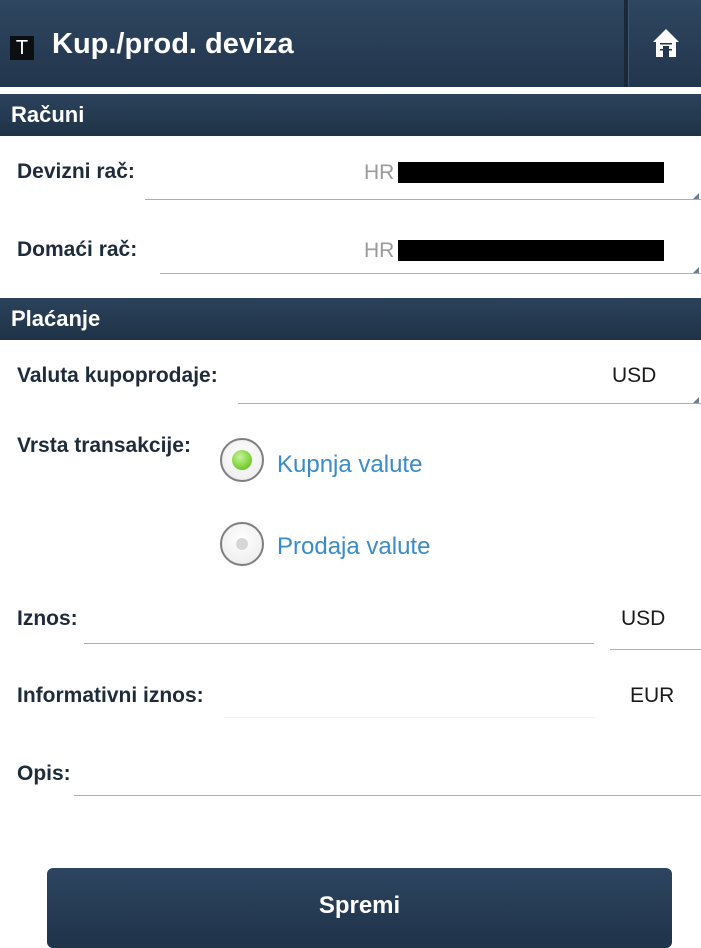 This screenshot has width=701, height=948. I want to click on domestic-account-value: HR, so click(379, 250).